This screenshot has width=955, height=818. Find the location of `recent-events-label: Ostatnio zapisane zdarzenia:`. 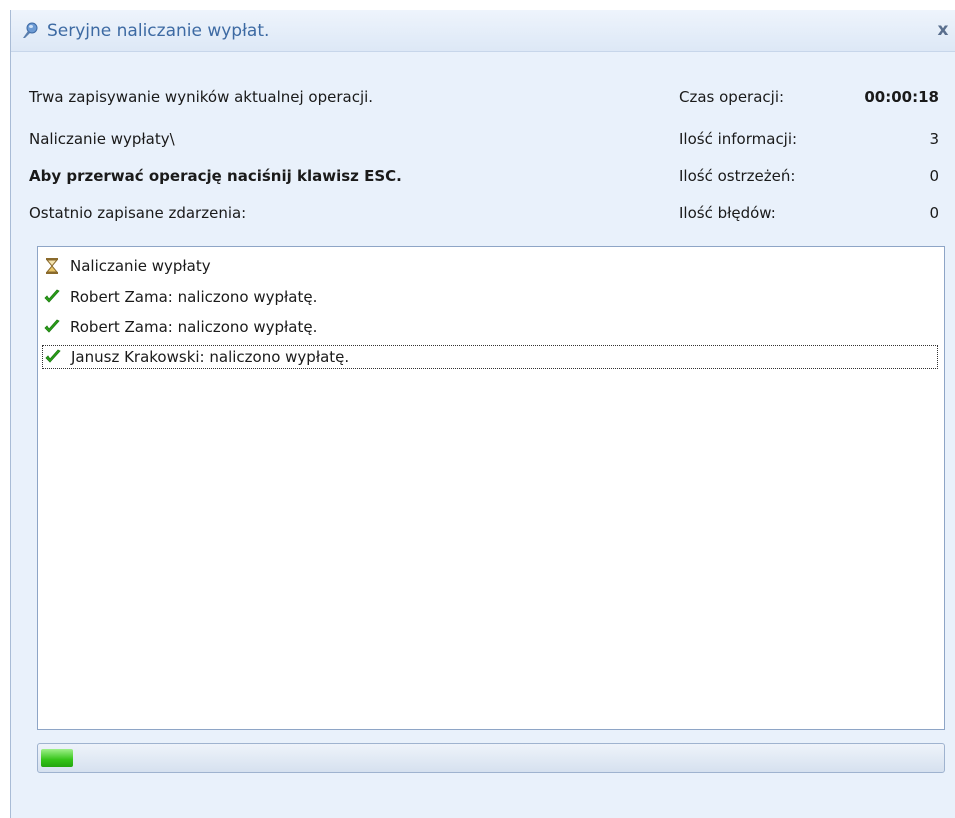

recent-events-label: Ostatnio zapisane zdarzenia: is located at coordinates (138, 213).